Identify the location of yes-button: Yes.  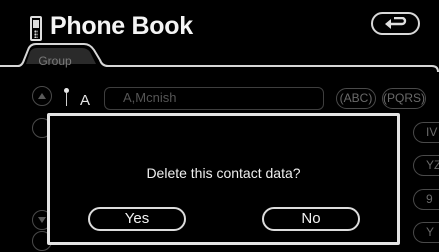
(137, 219).